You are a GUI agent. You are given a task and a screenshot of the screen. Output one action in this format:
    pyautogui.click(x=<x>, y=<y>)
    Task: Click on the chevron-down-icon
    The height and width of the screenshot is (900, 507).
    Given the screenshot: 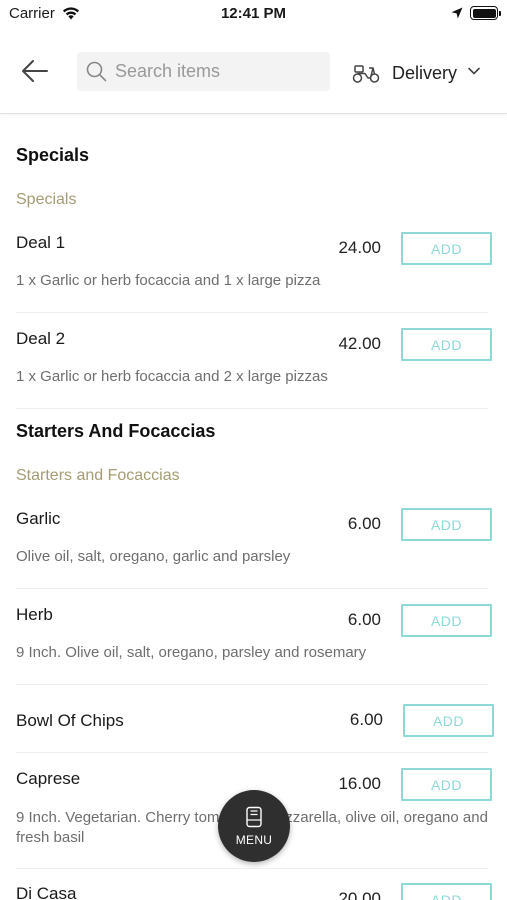 What is the action you would take?
    pyautogui.click(x=474, y=71)
    